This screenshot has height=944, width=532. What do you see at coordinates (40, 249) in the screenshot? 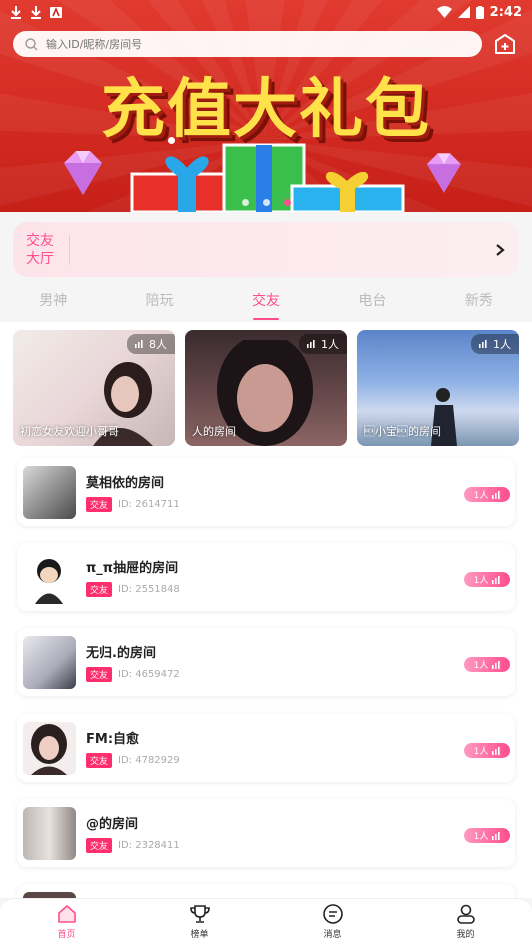
I see `hall-label: 交友大厅` at bounding box center [40, 249].